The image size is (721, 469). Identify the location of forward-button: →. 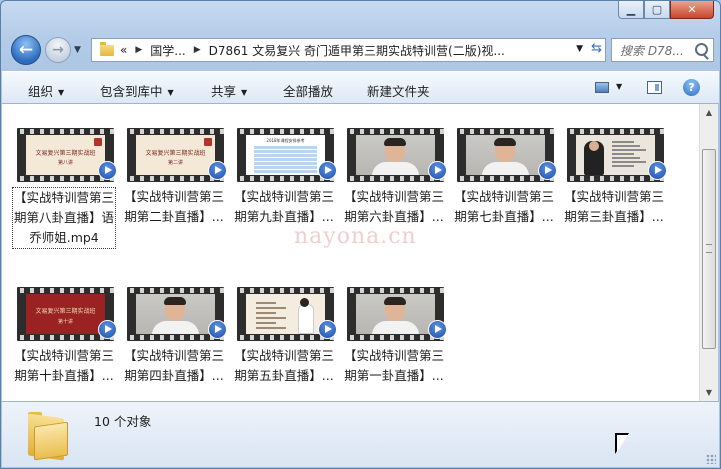
(58, 50).